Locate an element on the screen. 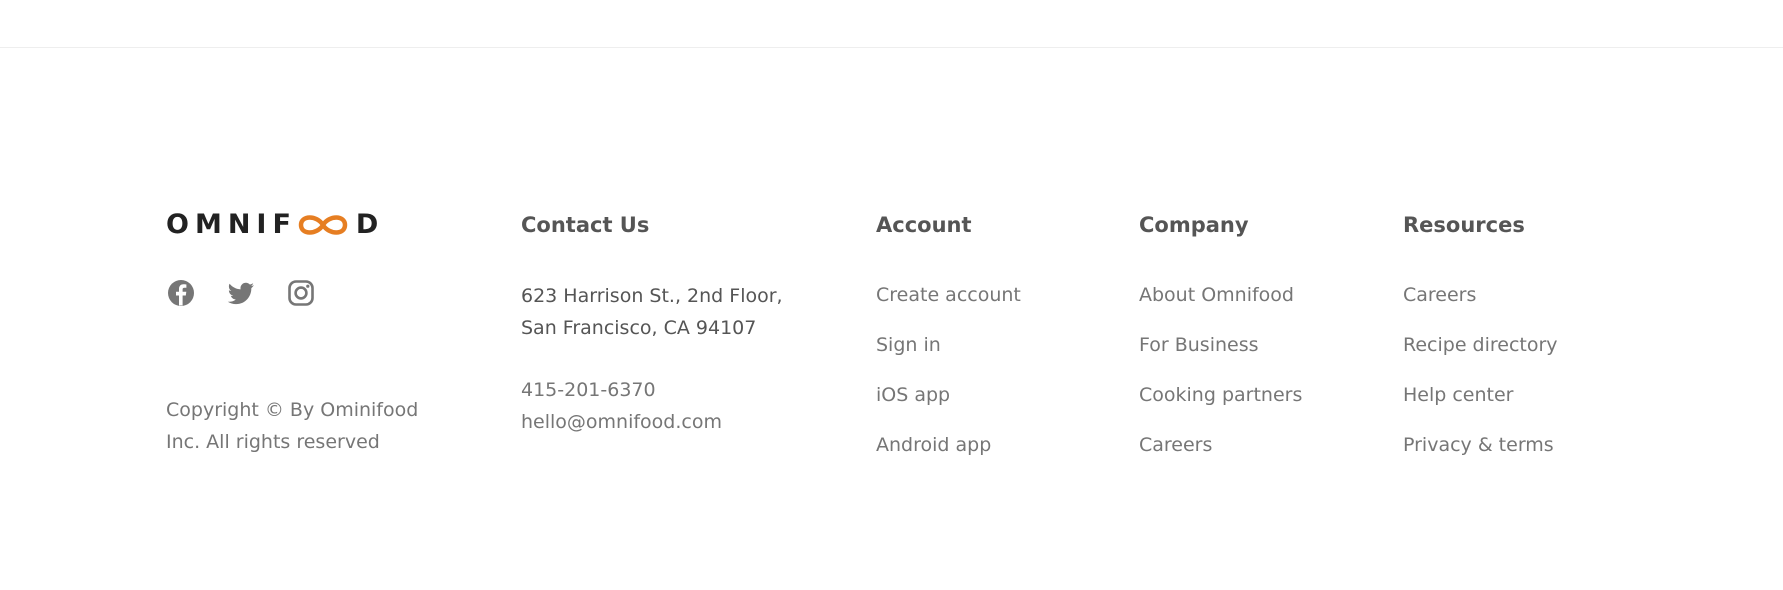 This screenshot has height=590, width=1783. list-item: Sign in is located at coordinates (996, 354).